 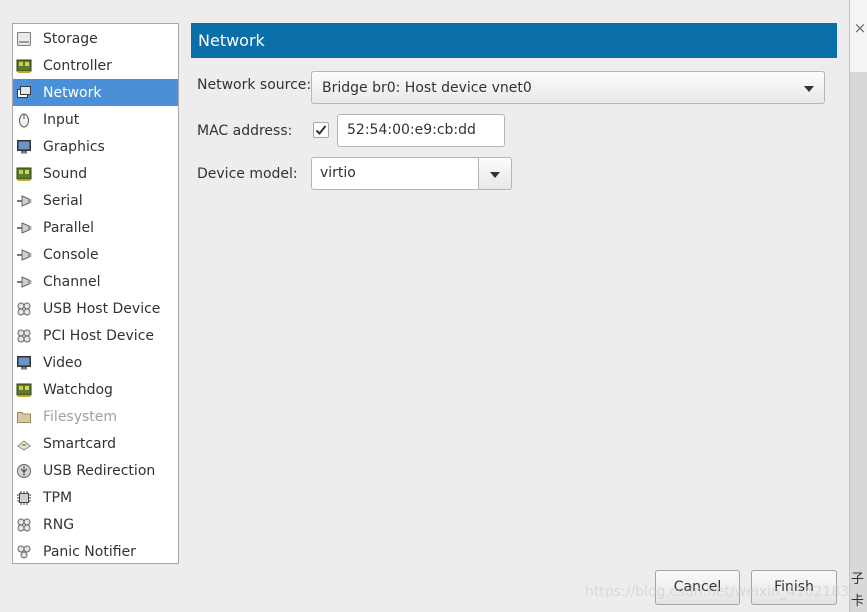 What do you see at coordinates (24, 498) in the screenshot?
I see `tpm-chip-icon` at bounding box center [24, 498].